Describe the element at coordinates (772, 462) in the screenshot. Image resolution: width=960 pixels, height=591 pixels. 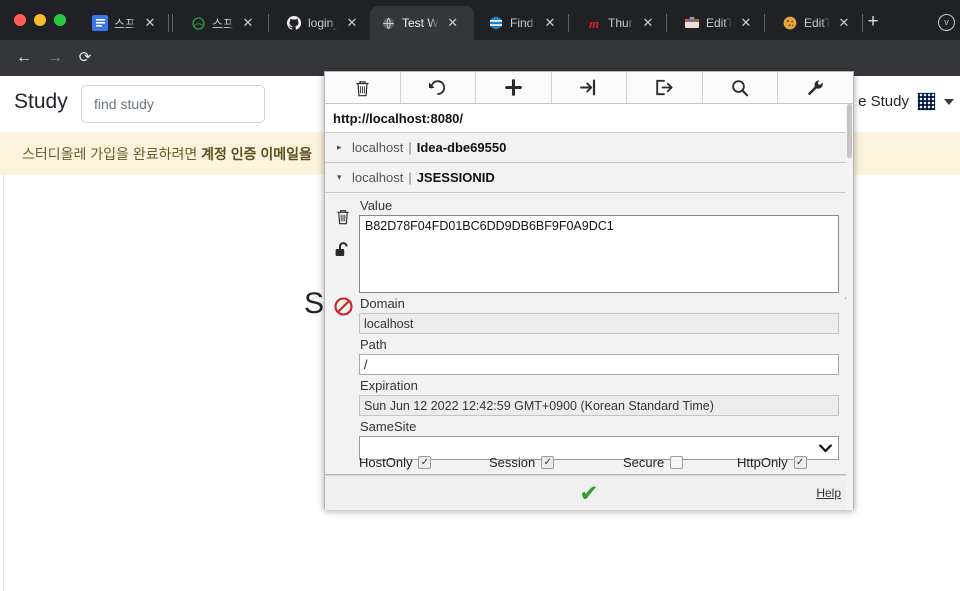
I see `httponly-checkbox-group: HttpOnly ✓` at that location.